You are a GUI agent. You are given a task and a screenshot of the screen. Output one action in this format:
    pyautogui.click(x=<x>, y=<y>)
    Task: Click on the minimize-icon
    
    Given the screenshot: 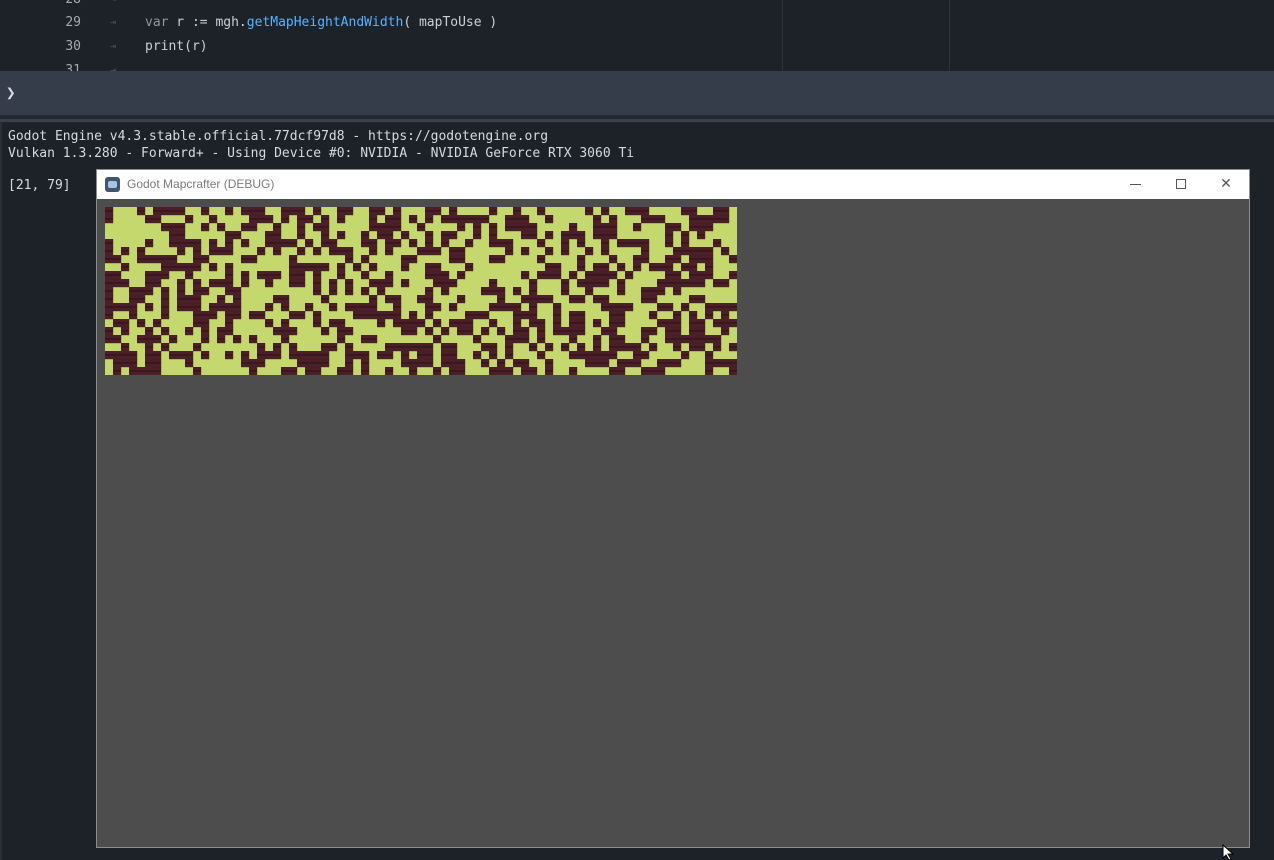 What is the action you would take?
    pyautogui.click(x=1135, y=184)
    